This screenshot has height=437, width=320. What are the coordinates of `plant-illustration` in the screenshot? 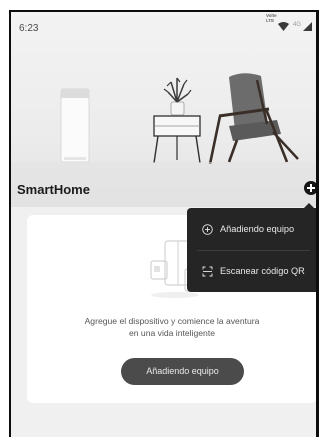 It's located at (177, 96).